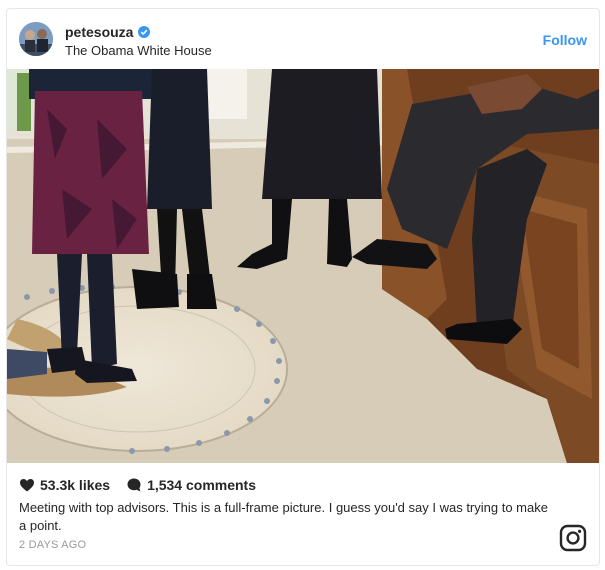  What do you see at coordinates (134, 485) in the screenshot?
I see `comment-icon` at bounding box center [134, 485].